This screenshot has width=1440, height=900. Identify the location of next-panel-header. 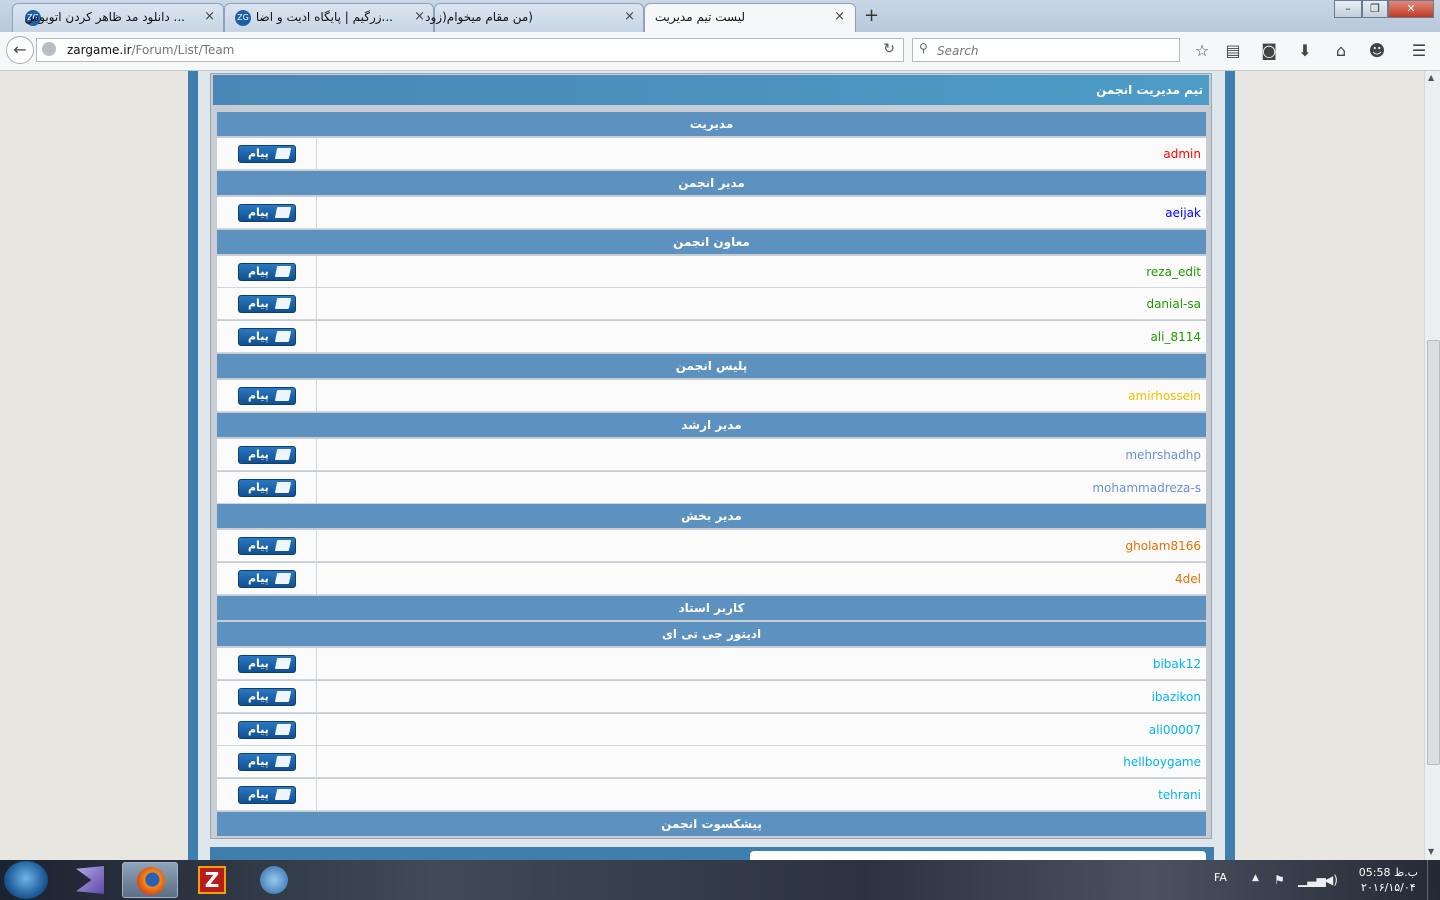
(712, 853).